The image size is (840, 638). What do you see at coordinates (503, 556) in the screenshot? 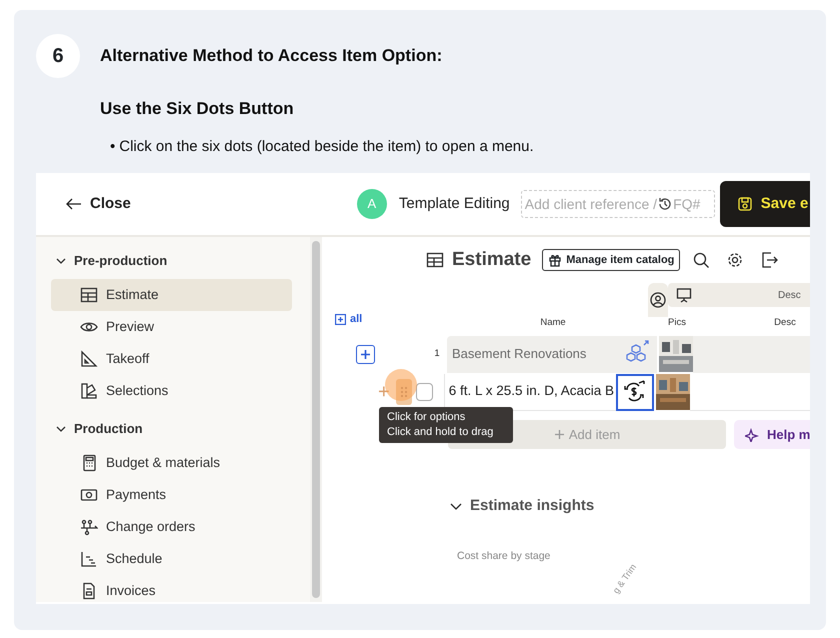
I see `chart-title: Cost share by stage` at bounding box center [503, 556].